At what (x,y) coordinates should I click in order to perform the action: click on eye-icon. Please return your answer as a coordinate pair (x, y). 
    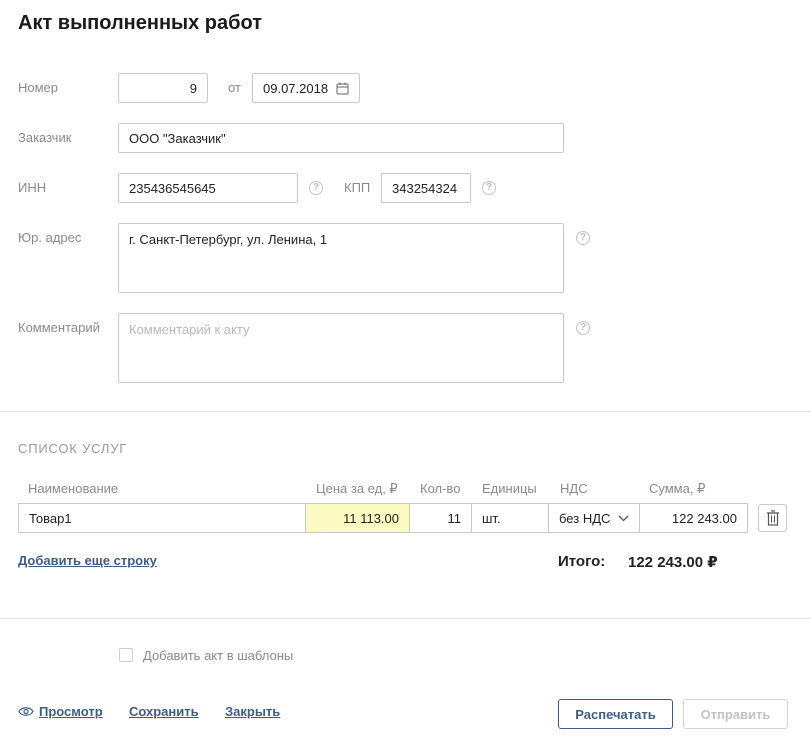
    Looking at the image, I should click on (26, 711).